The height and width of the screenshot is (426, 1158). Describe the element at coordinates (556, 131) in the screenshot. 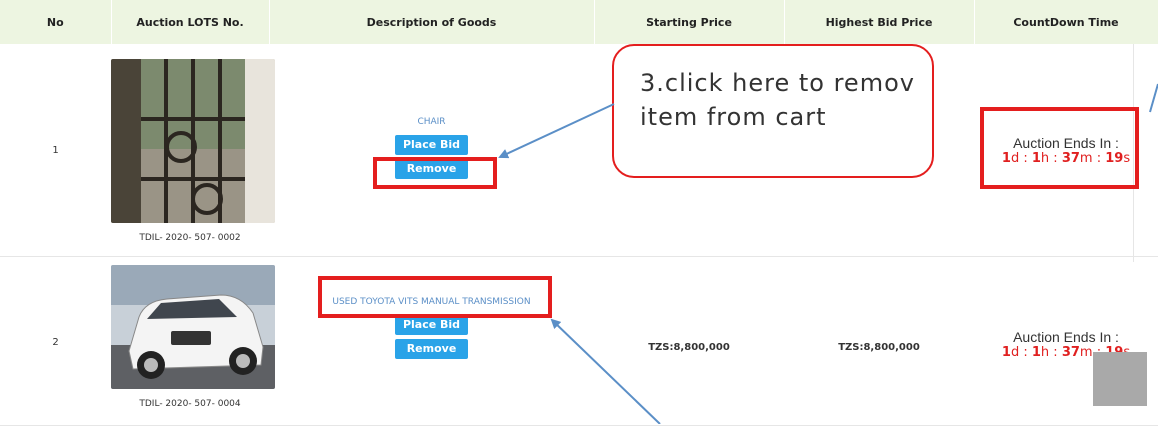

I see `arrow-to-remove` at that location.